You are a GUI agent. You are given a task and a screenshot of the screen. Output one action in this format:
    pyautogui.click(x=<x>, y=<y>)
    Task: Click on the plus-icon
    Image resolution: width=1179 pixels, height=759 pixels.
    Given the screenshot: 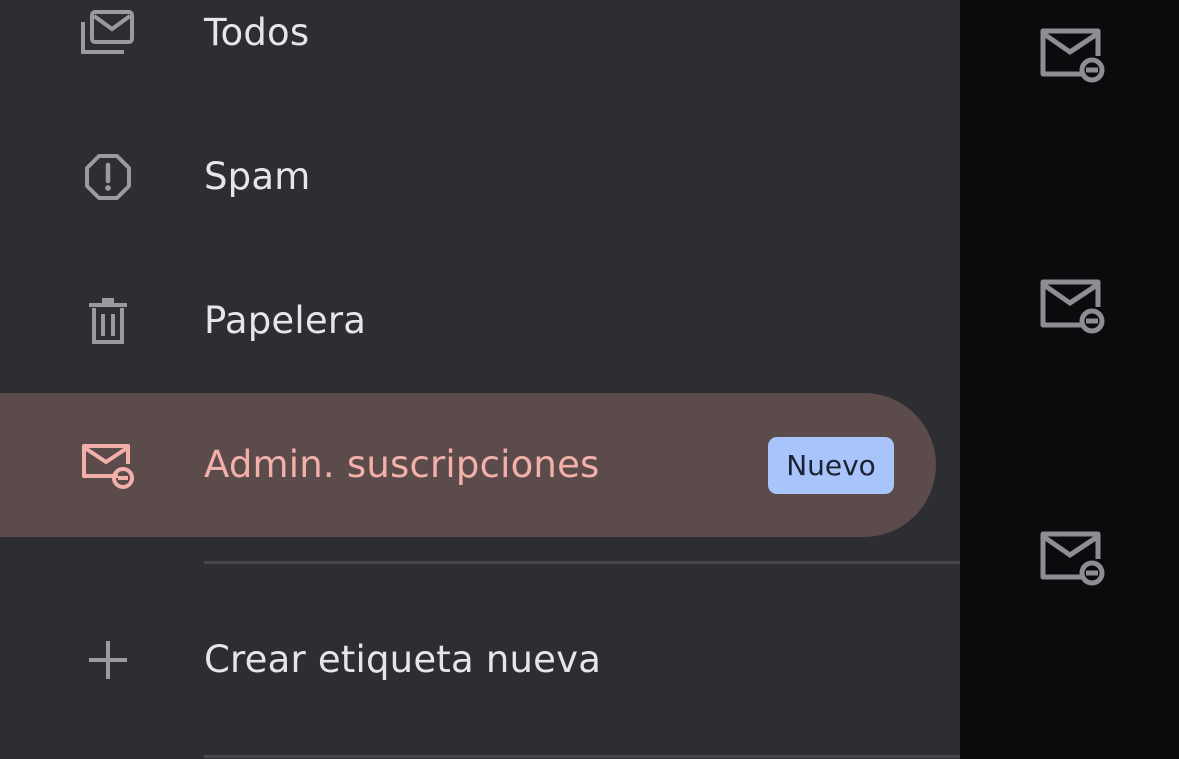 What is the action you would take?
    pyautogui.click(x=108, y=660)
    